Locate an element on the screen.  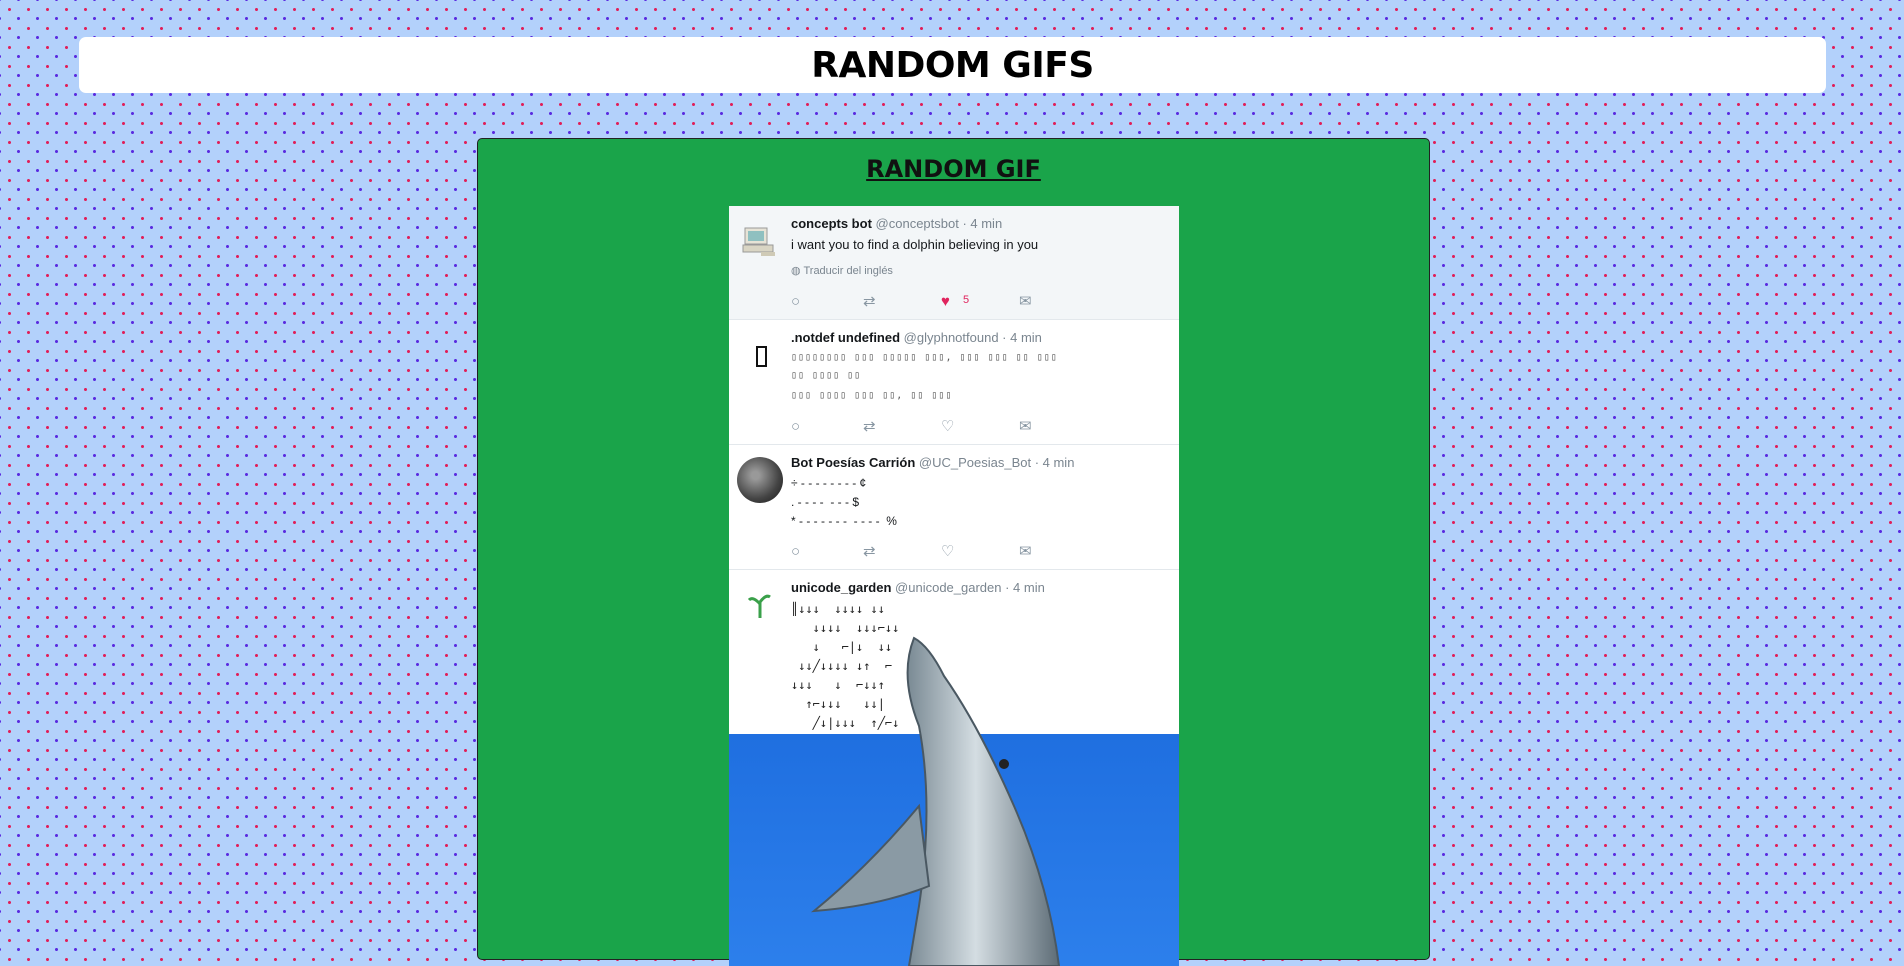
dolphin-image is located at coordinates (935, 801).